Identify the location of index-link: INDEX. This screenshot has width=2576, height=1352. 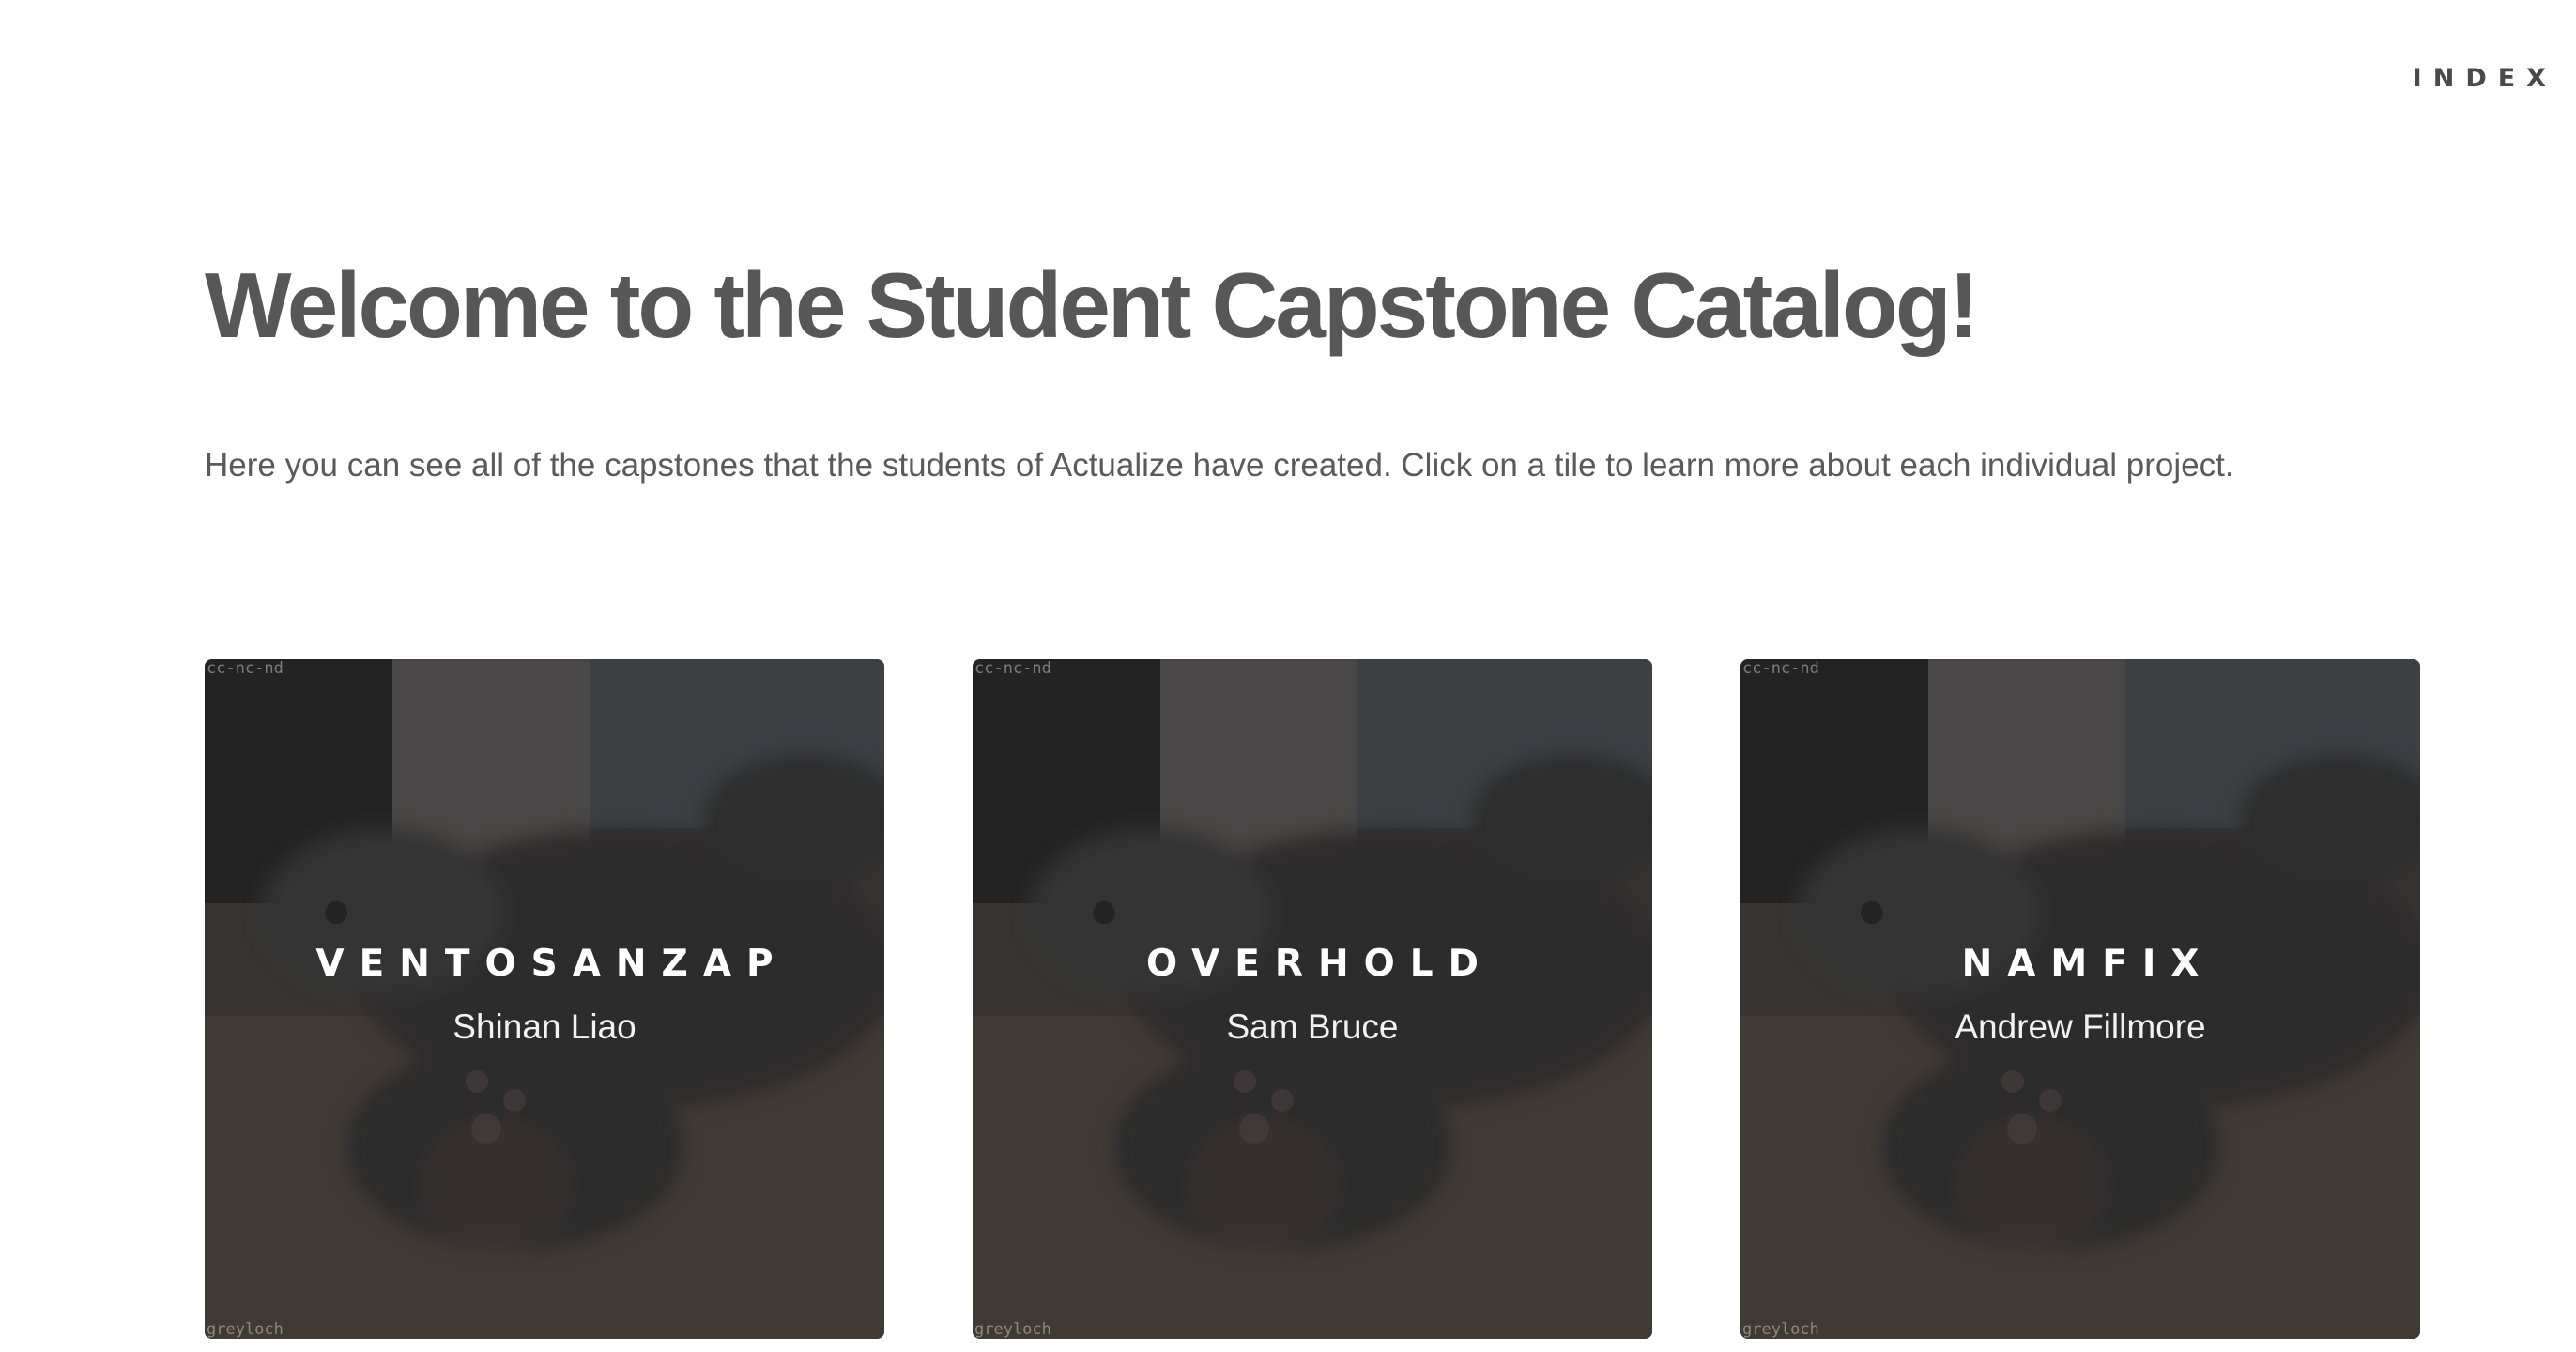
(2485, 79).